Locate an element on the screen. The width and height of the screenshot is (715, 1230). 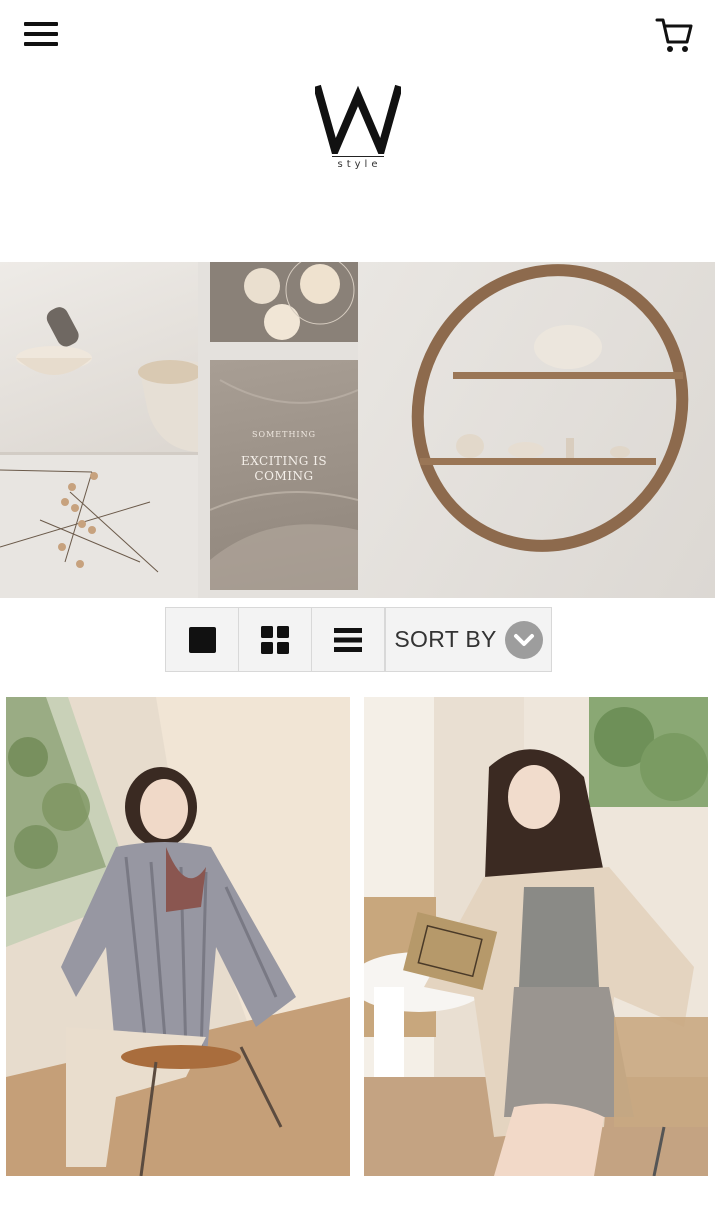
list-view-icon is located at coordinates (348, 639).